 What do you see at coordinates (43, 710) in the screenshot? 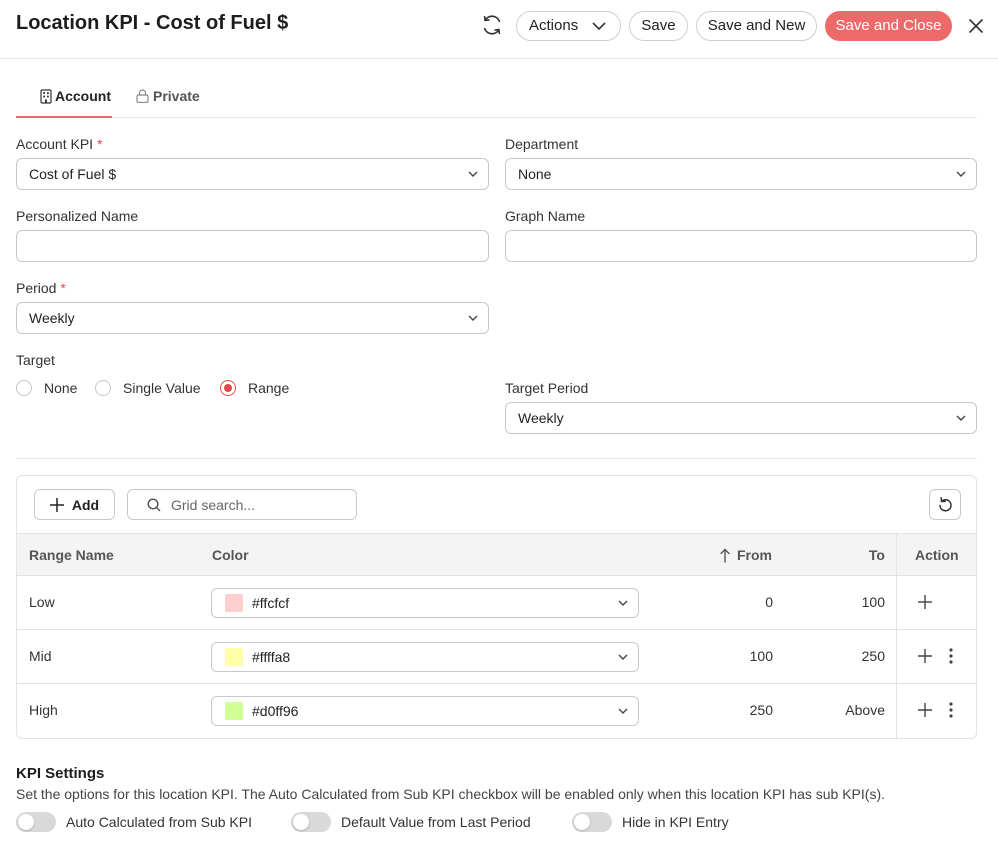
I see `range-name-cell: High` at bounding box center [43, 710].